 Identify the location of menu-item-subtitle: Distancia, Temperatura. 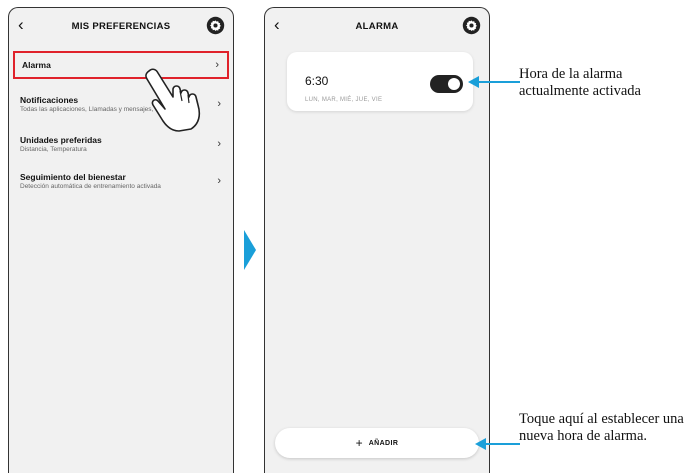
(53, 149).